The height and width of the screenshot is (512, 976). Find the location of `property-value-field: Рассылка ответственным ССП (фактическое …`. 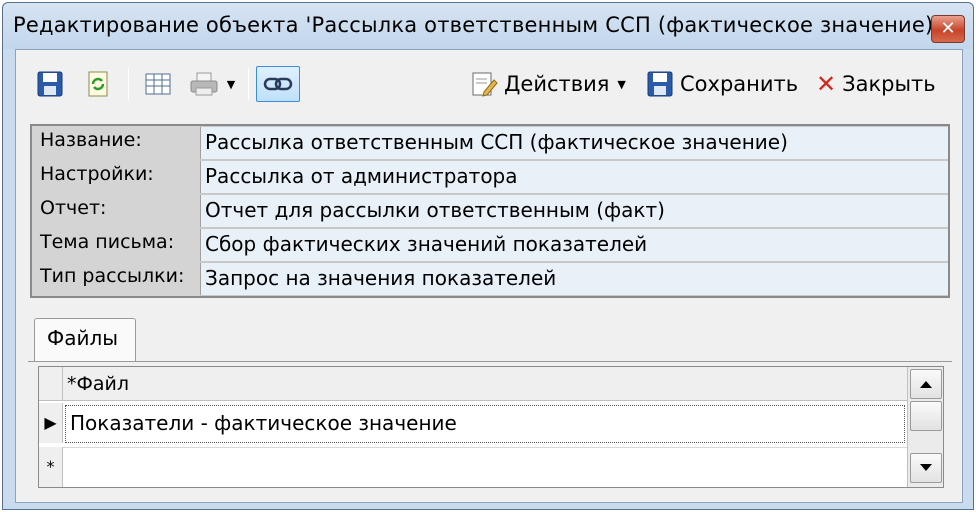

property-value-field: Рассылка ответственным ССП (фактическое … is located at coordinates (574, 143).